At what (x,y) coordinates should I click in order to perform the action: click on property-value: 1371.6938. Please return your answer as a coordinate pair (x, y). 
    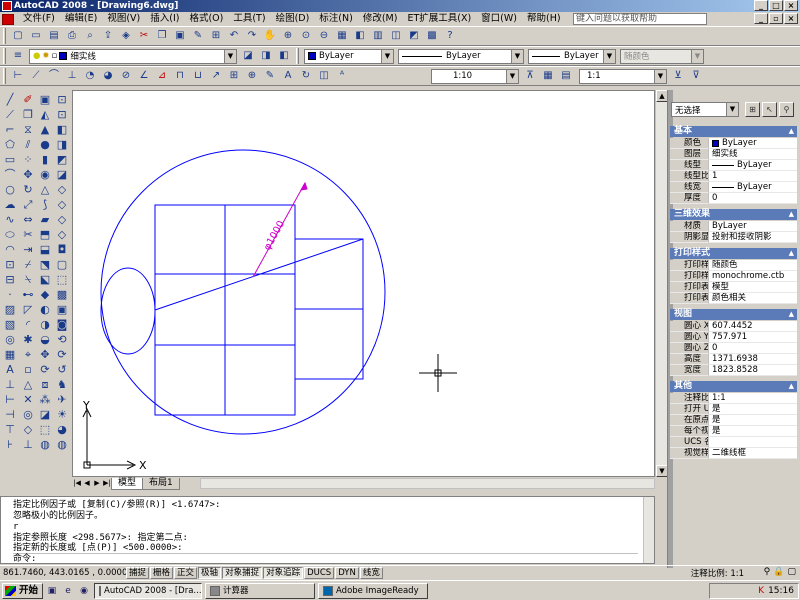
    Looking at the image, I should click on (752, 359).